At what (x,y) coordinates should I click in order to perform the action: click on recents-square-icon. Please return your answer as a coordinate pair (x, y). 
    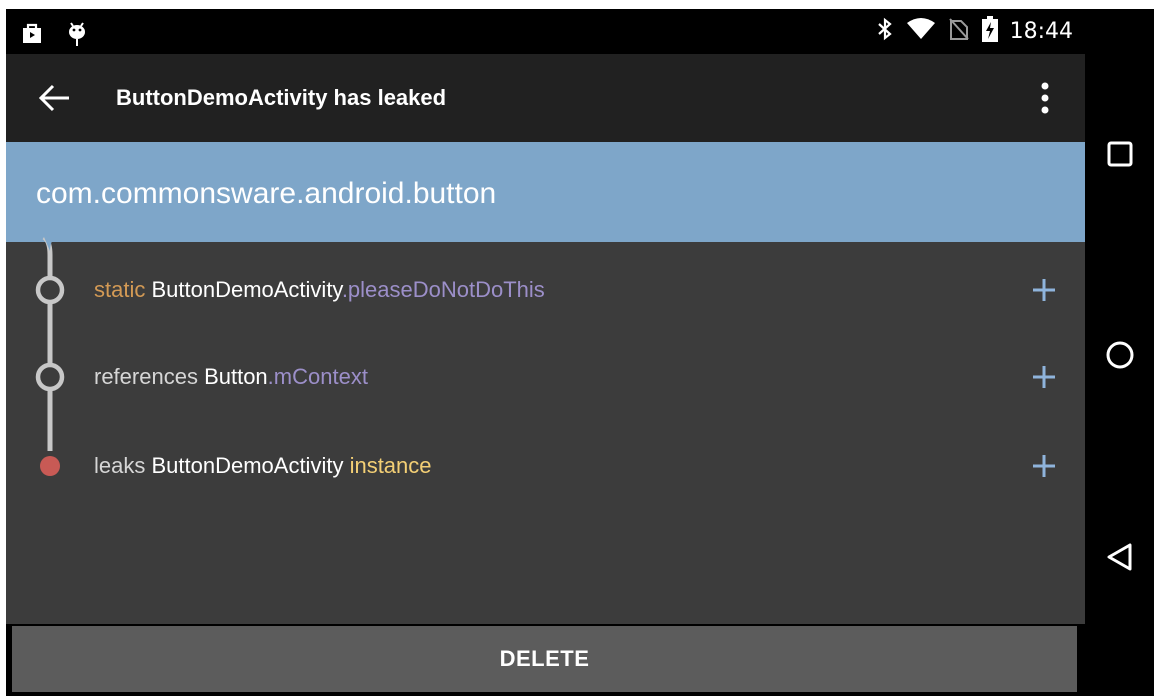
    Looking at the image, I should click on (1120, 154).